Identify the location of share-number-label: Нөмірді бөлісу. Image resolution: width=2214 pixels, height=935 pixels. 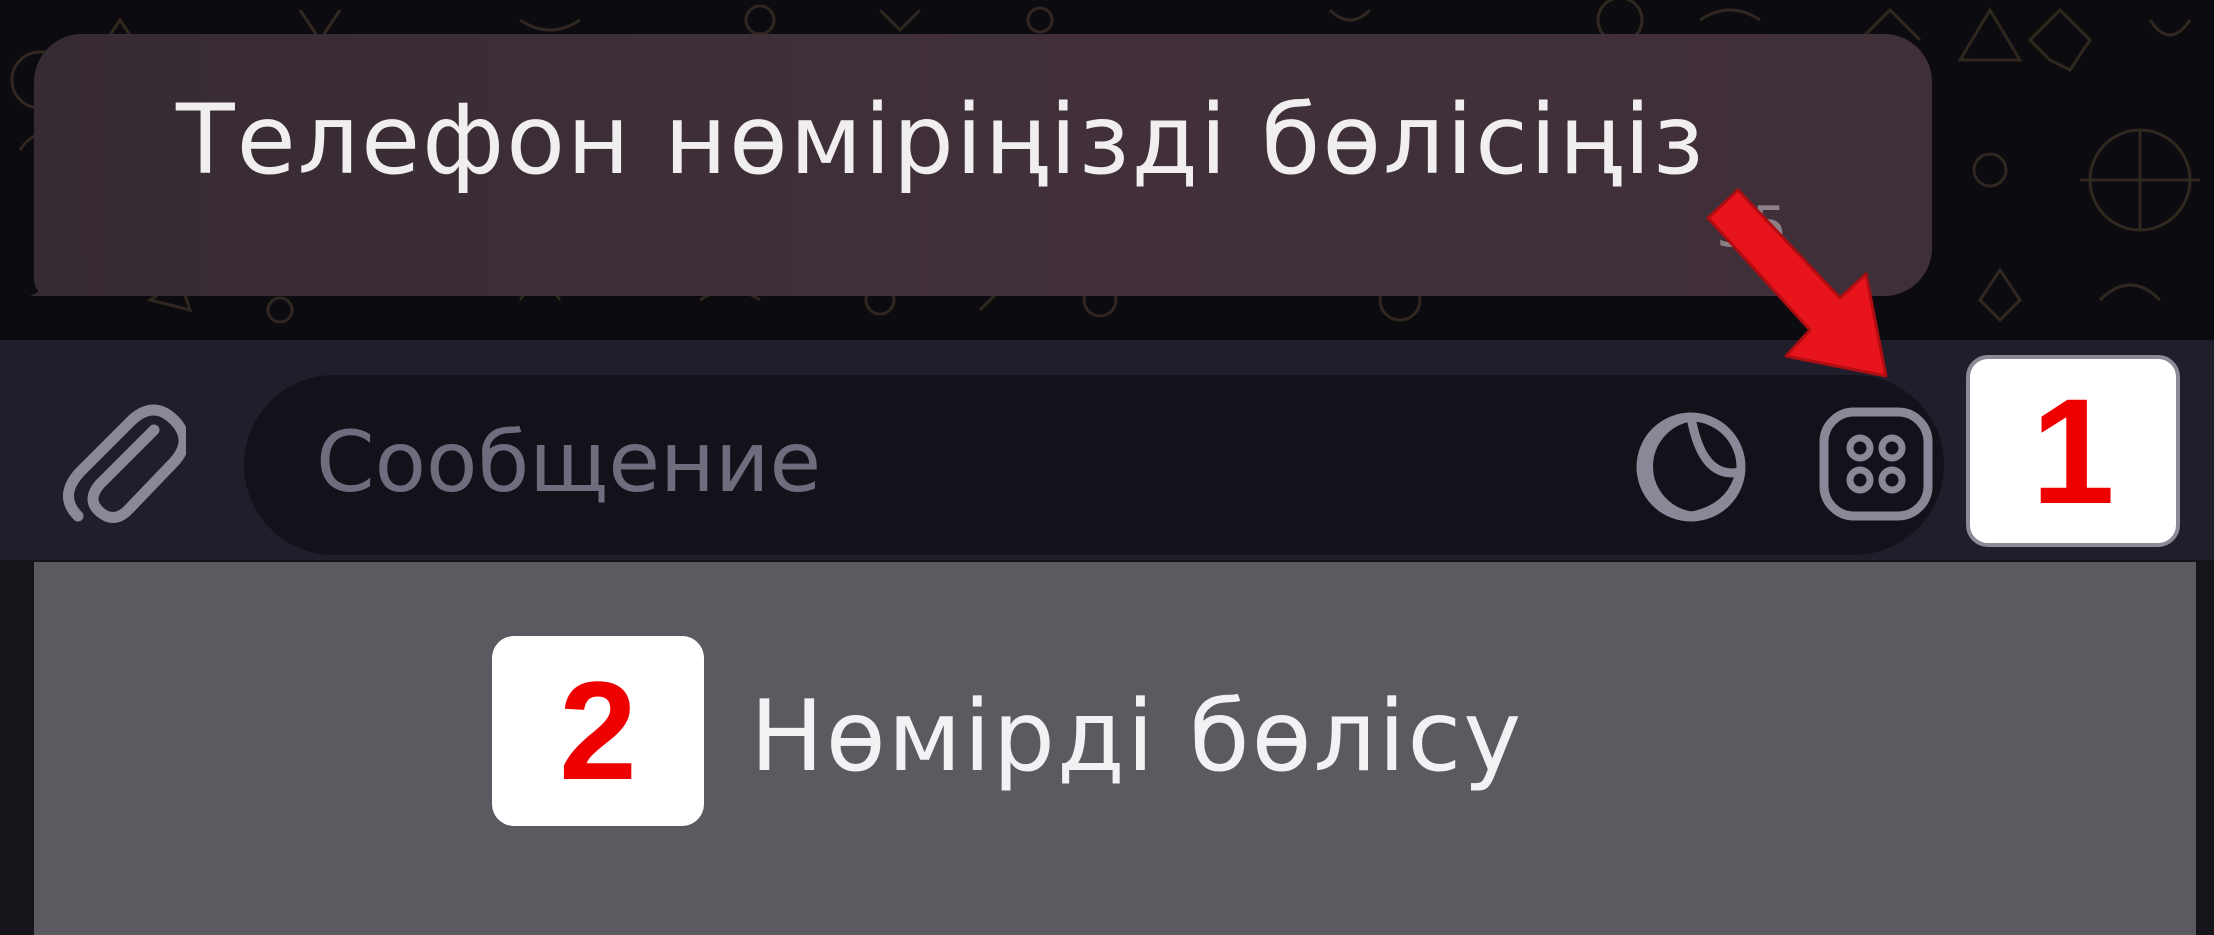
(1137, 737).